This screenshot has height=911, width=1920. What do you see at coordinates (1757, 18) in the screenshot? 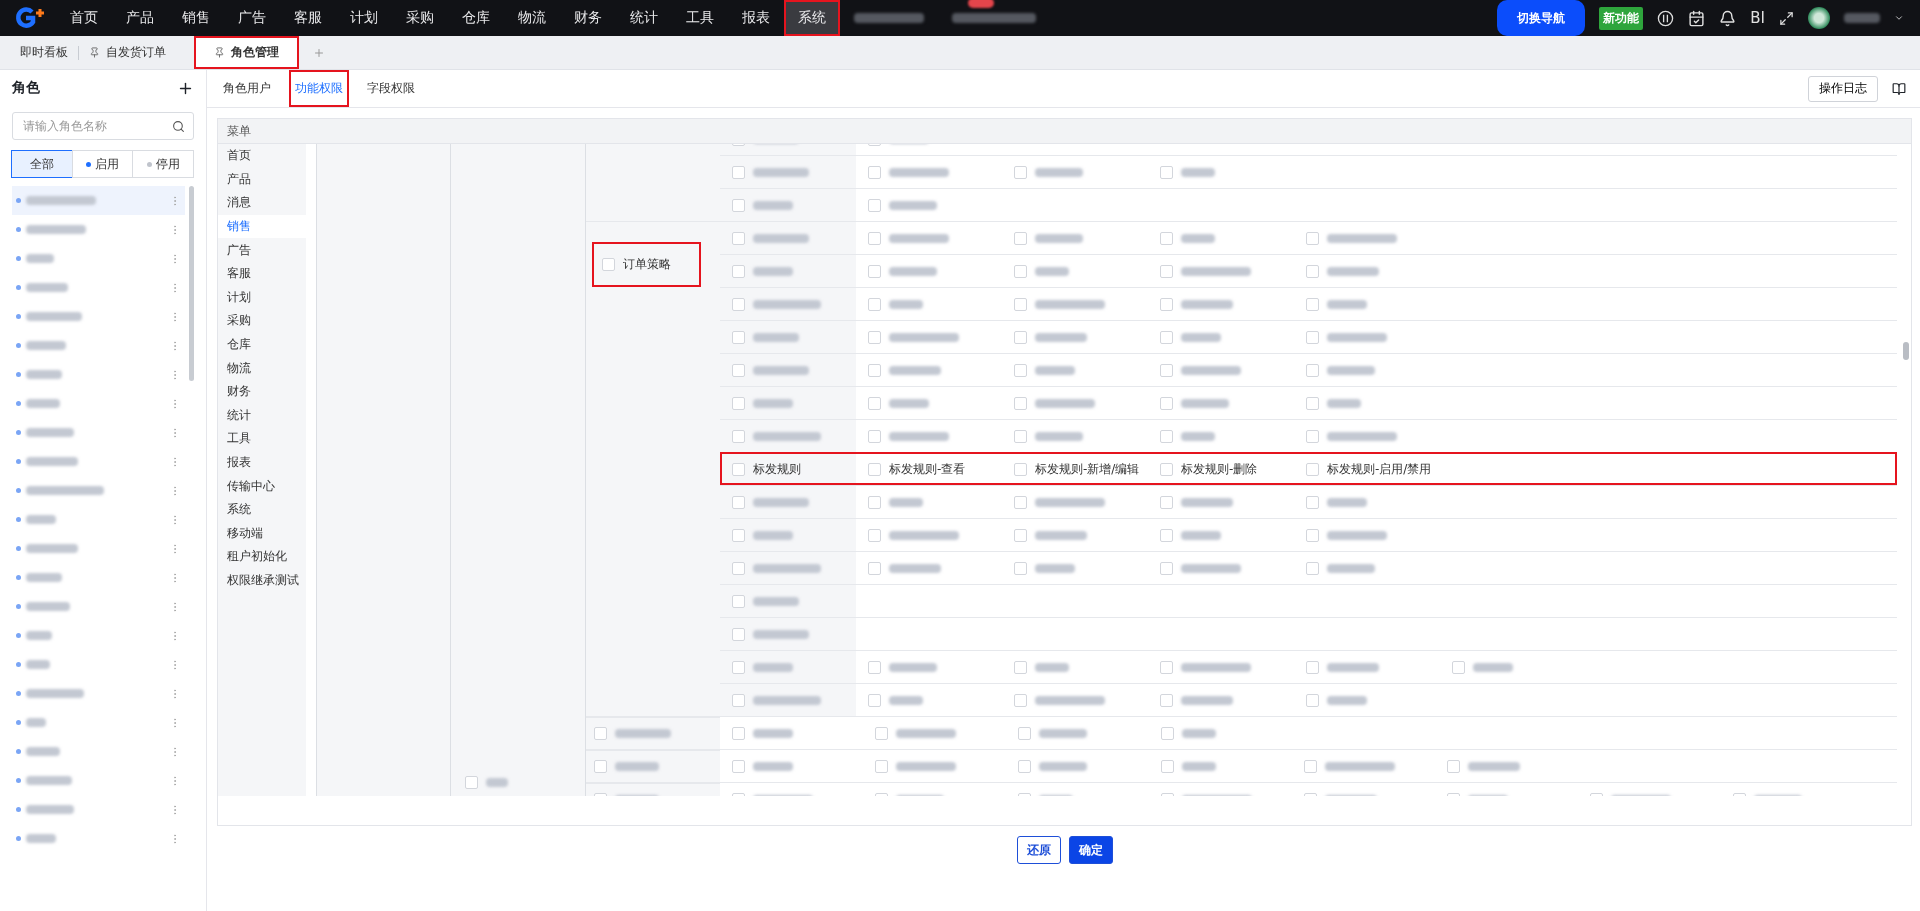
I see `bi-link: BI` at bounding box center [1757, 18].